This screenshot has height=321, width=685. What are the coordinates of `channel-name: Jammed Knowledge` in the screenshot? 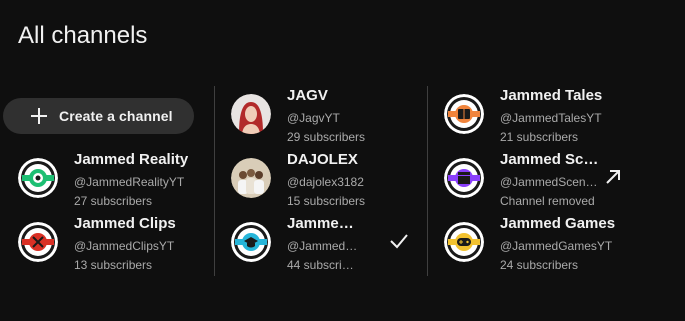 It's located at (323, 223).